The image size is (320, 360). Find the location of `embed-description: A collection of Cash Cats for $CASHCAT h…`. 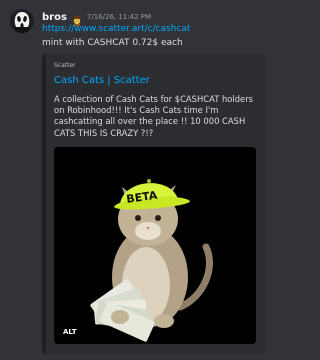

embed-description: A collection of Cash Cats for $CASHCAT h… is located at coordinates (154, 116).